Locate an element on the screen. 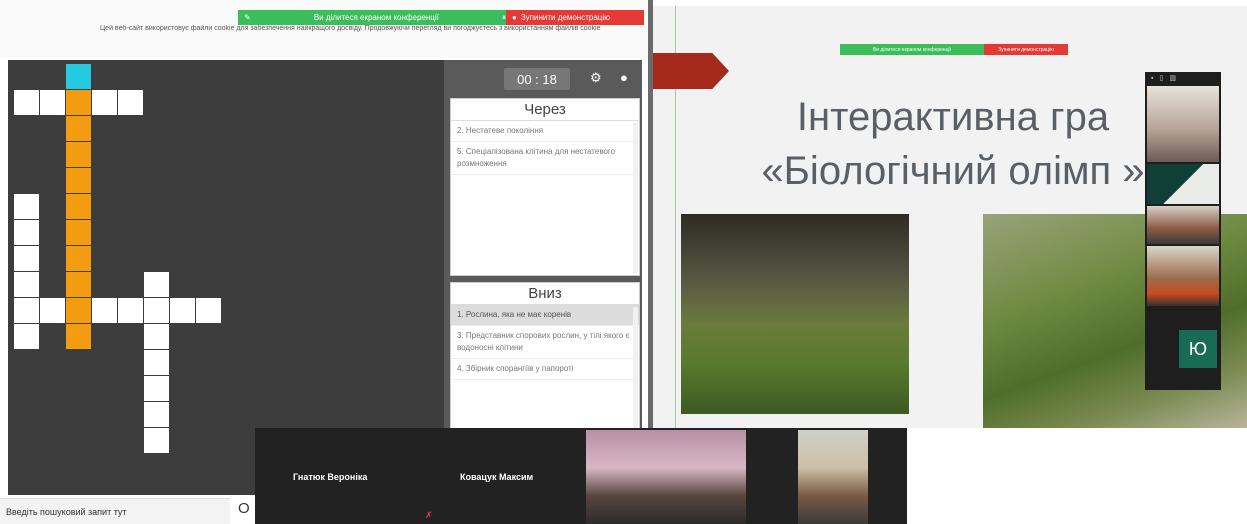 The image size is (1247, 524). taskbar-search-input: Введіть пошуковий запит тут is located at coordinates (115, 511).